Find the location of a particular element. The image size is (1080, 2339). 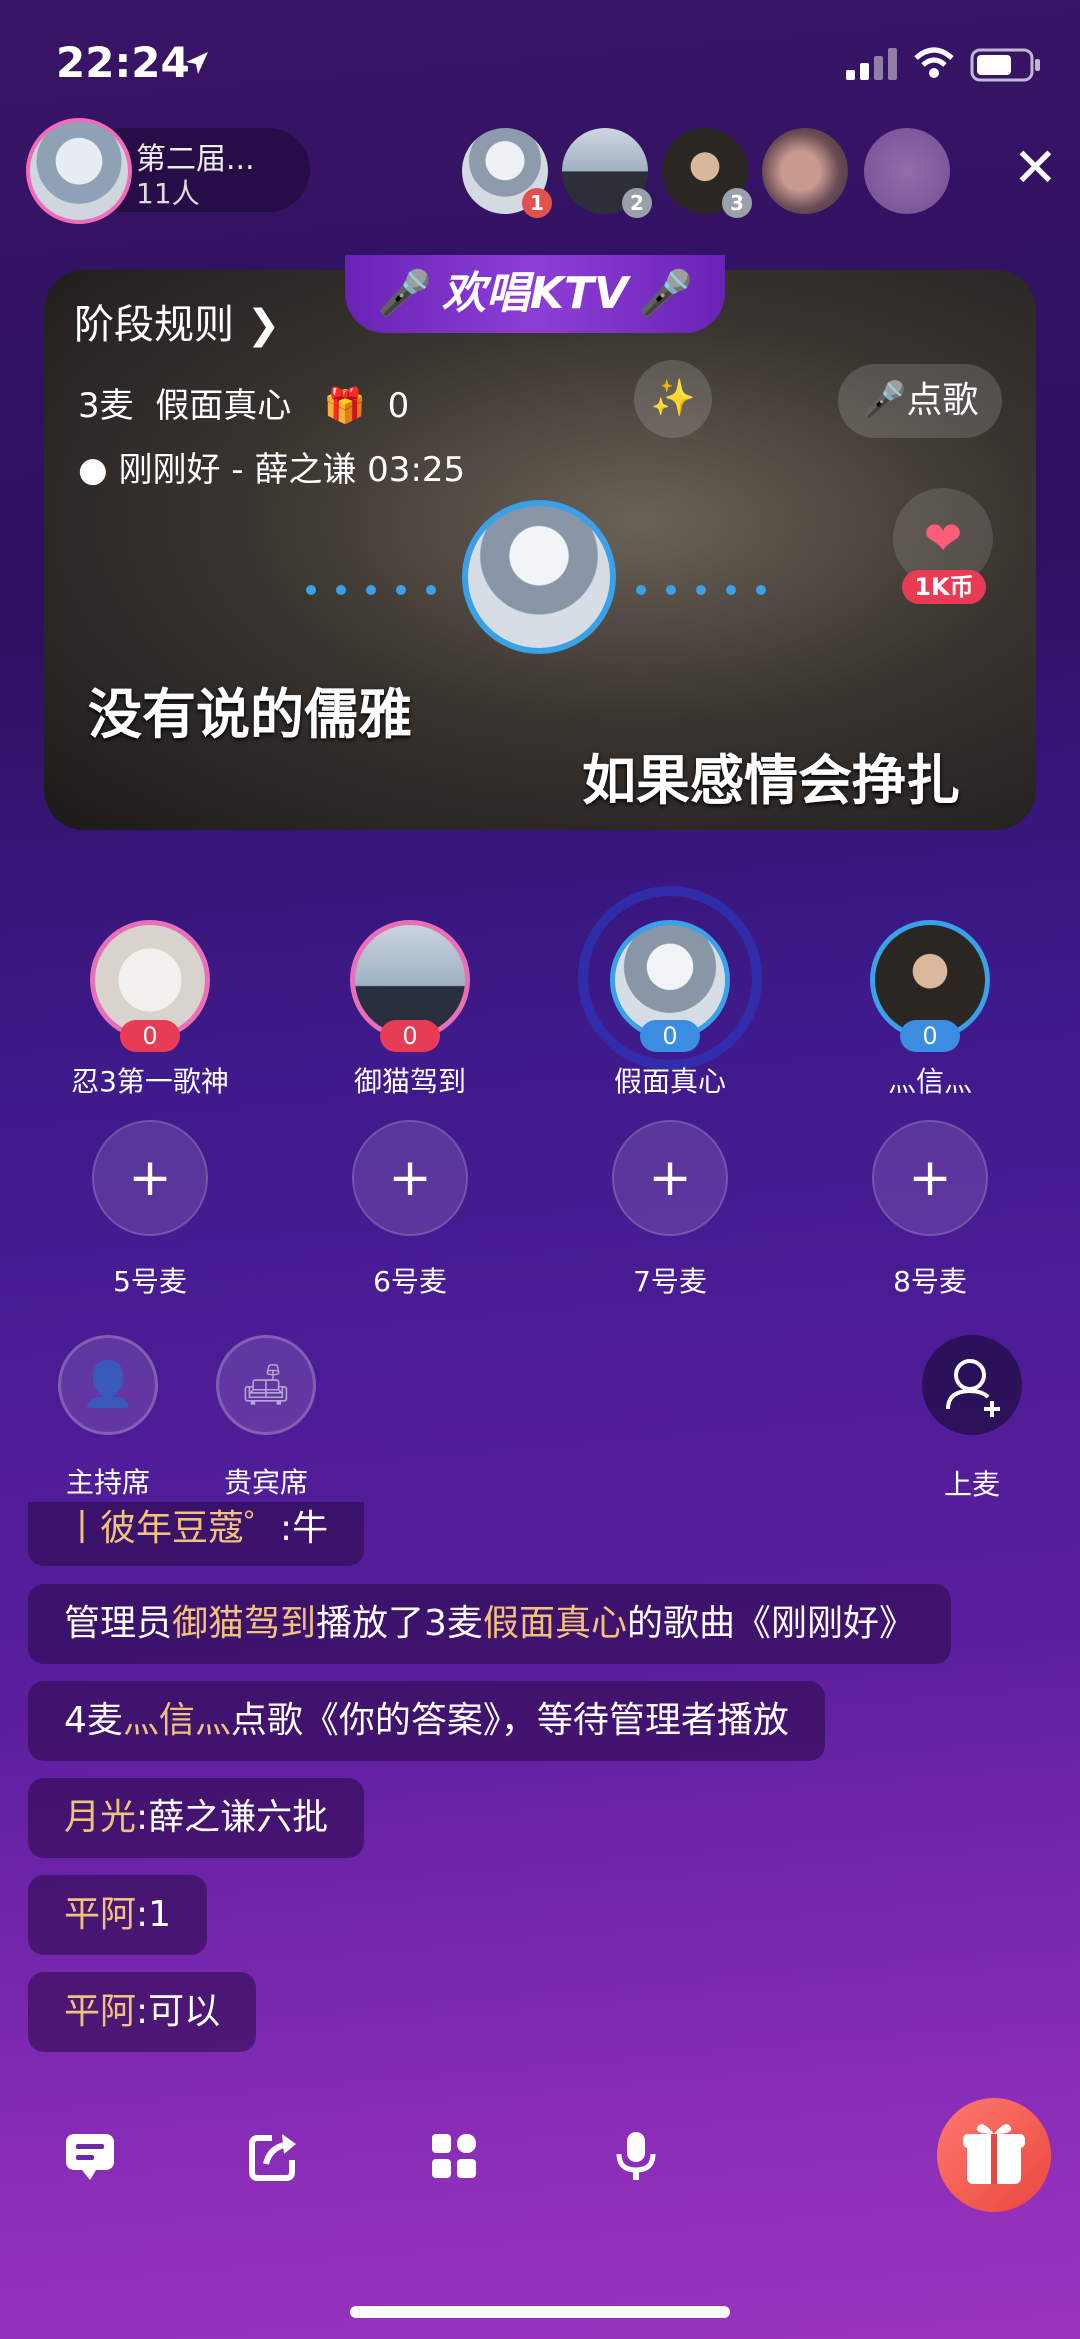

ktv-tab-label: 欢唱KTV is located at coordinates (535, 293).